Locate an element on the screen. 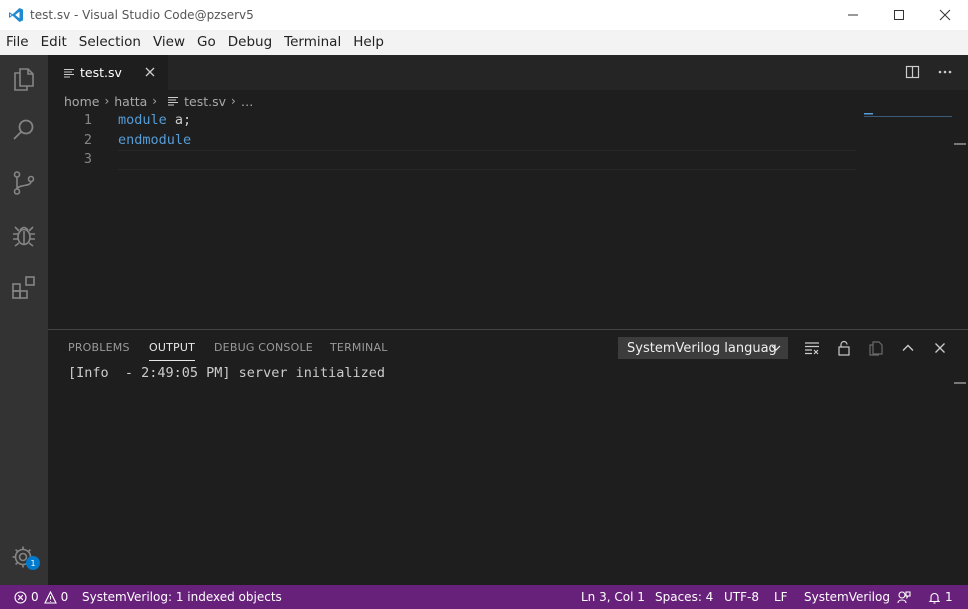 The height and width of the screenshot is (609, 968). line-number: 2 is located at coordinates (87, 139).